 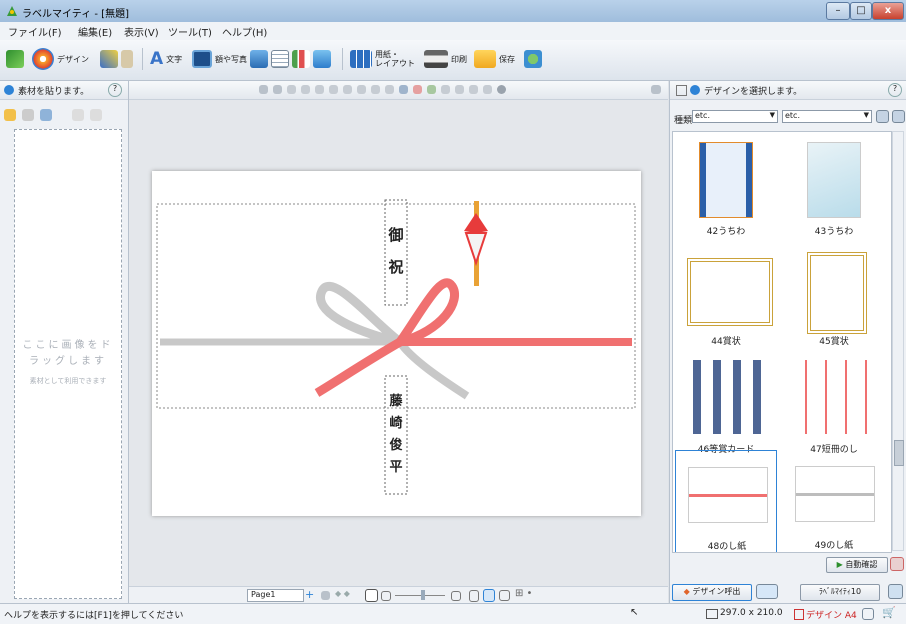 I want to click on refresh-icon, so click(x=898, y=116).